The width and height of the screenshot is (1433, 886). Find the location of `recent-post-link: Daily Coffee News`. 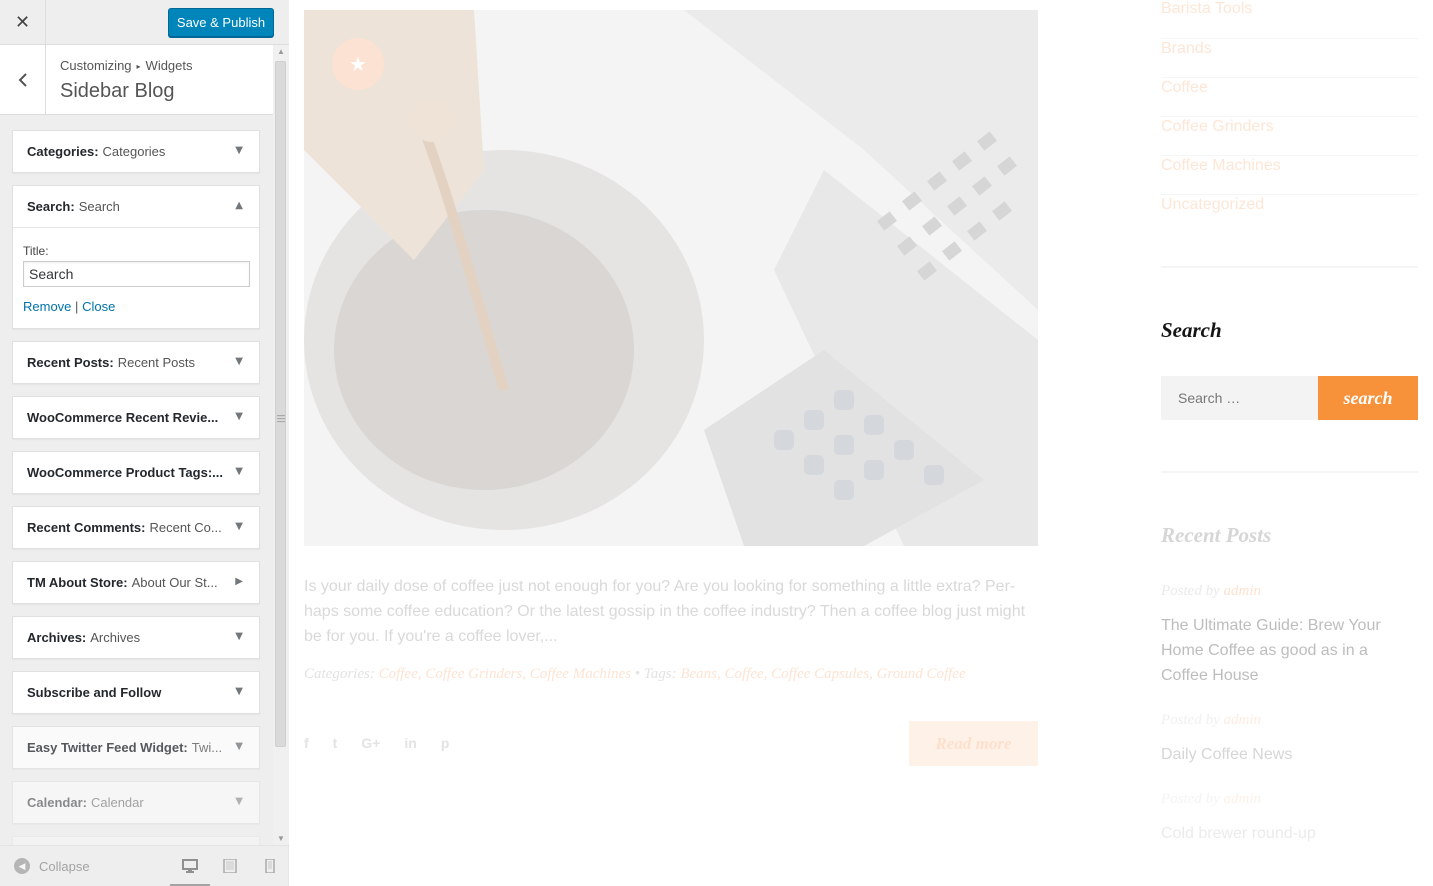

recent-post-link: Daily Coffee News is located at coordinates (1289, 754).